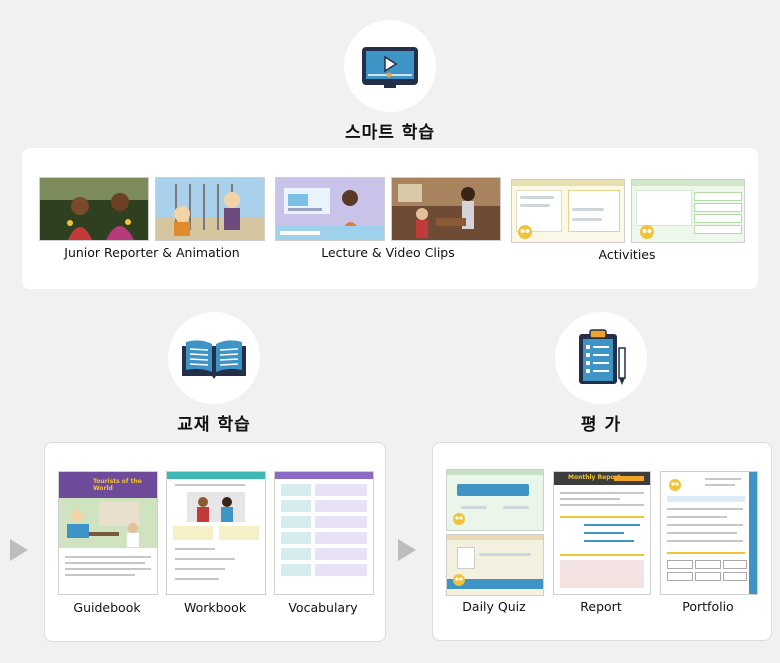  I want to click on open-book-icon, so click(214, 359).